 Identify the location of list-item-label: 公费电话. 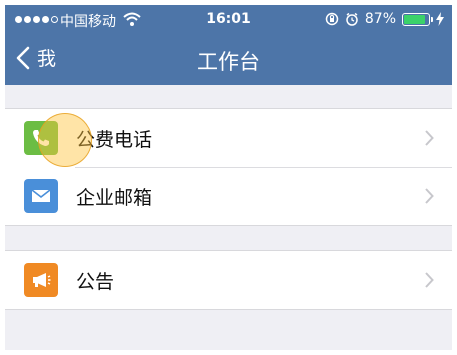
(114, 140).